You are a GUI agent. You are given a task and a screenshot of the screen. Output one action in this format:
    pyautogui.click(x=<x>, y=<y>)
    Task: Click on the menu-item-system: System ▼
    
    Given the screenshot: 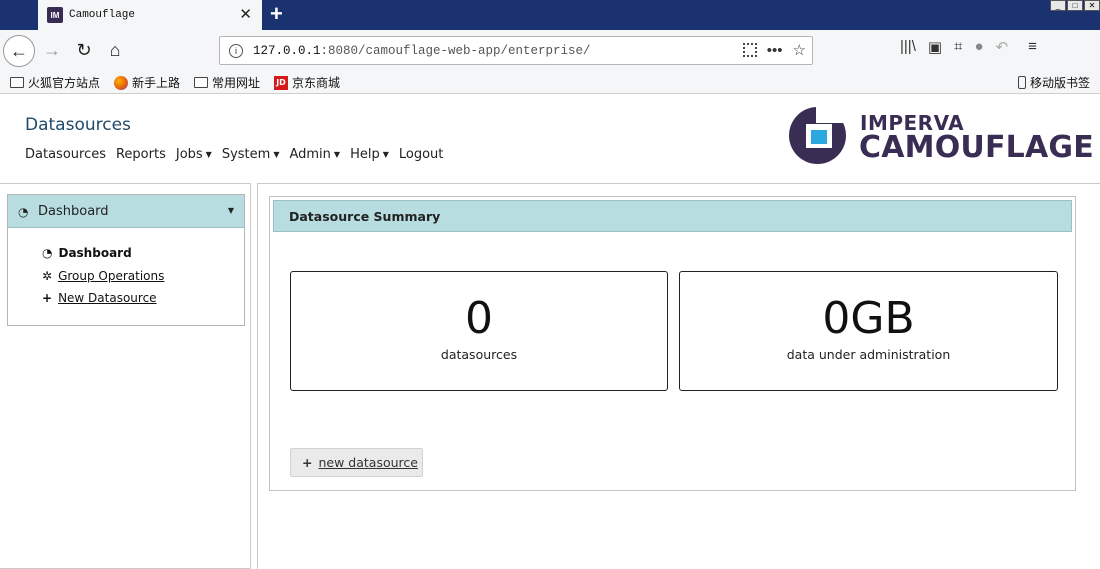 What is the action you would take?
    pyautogui.click(x=251, y=154)
    